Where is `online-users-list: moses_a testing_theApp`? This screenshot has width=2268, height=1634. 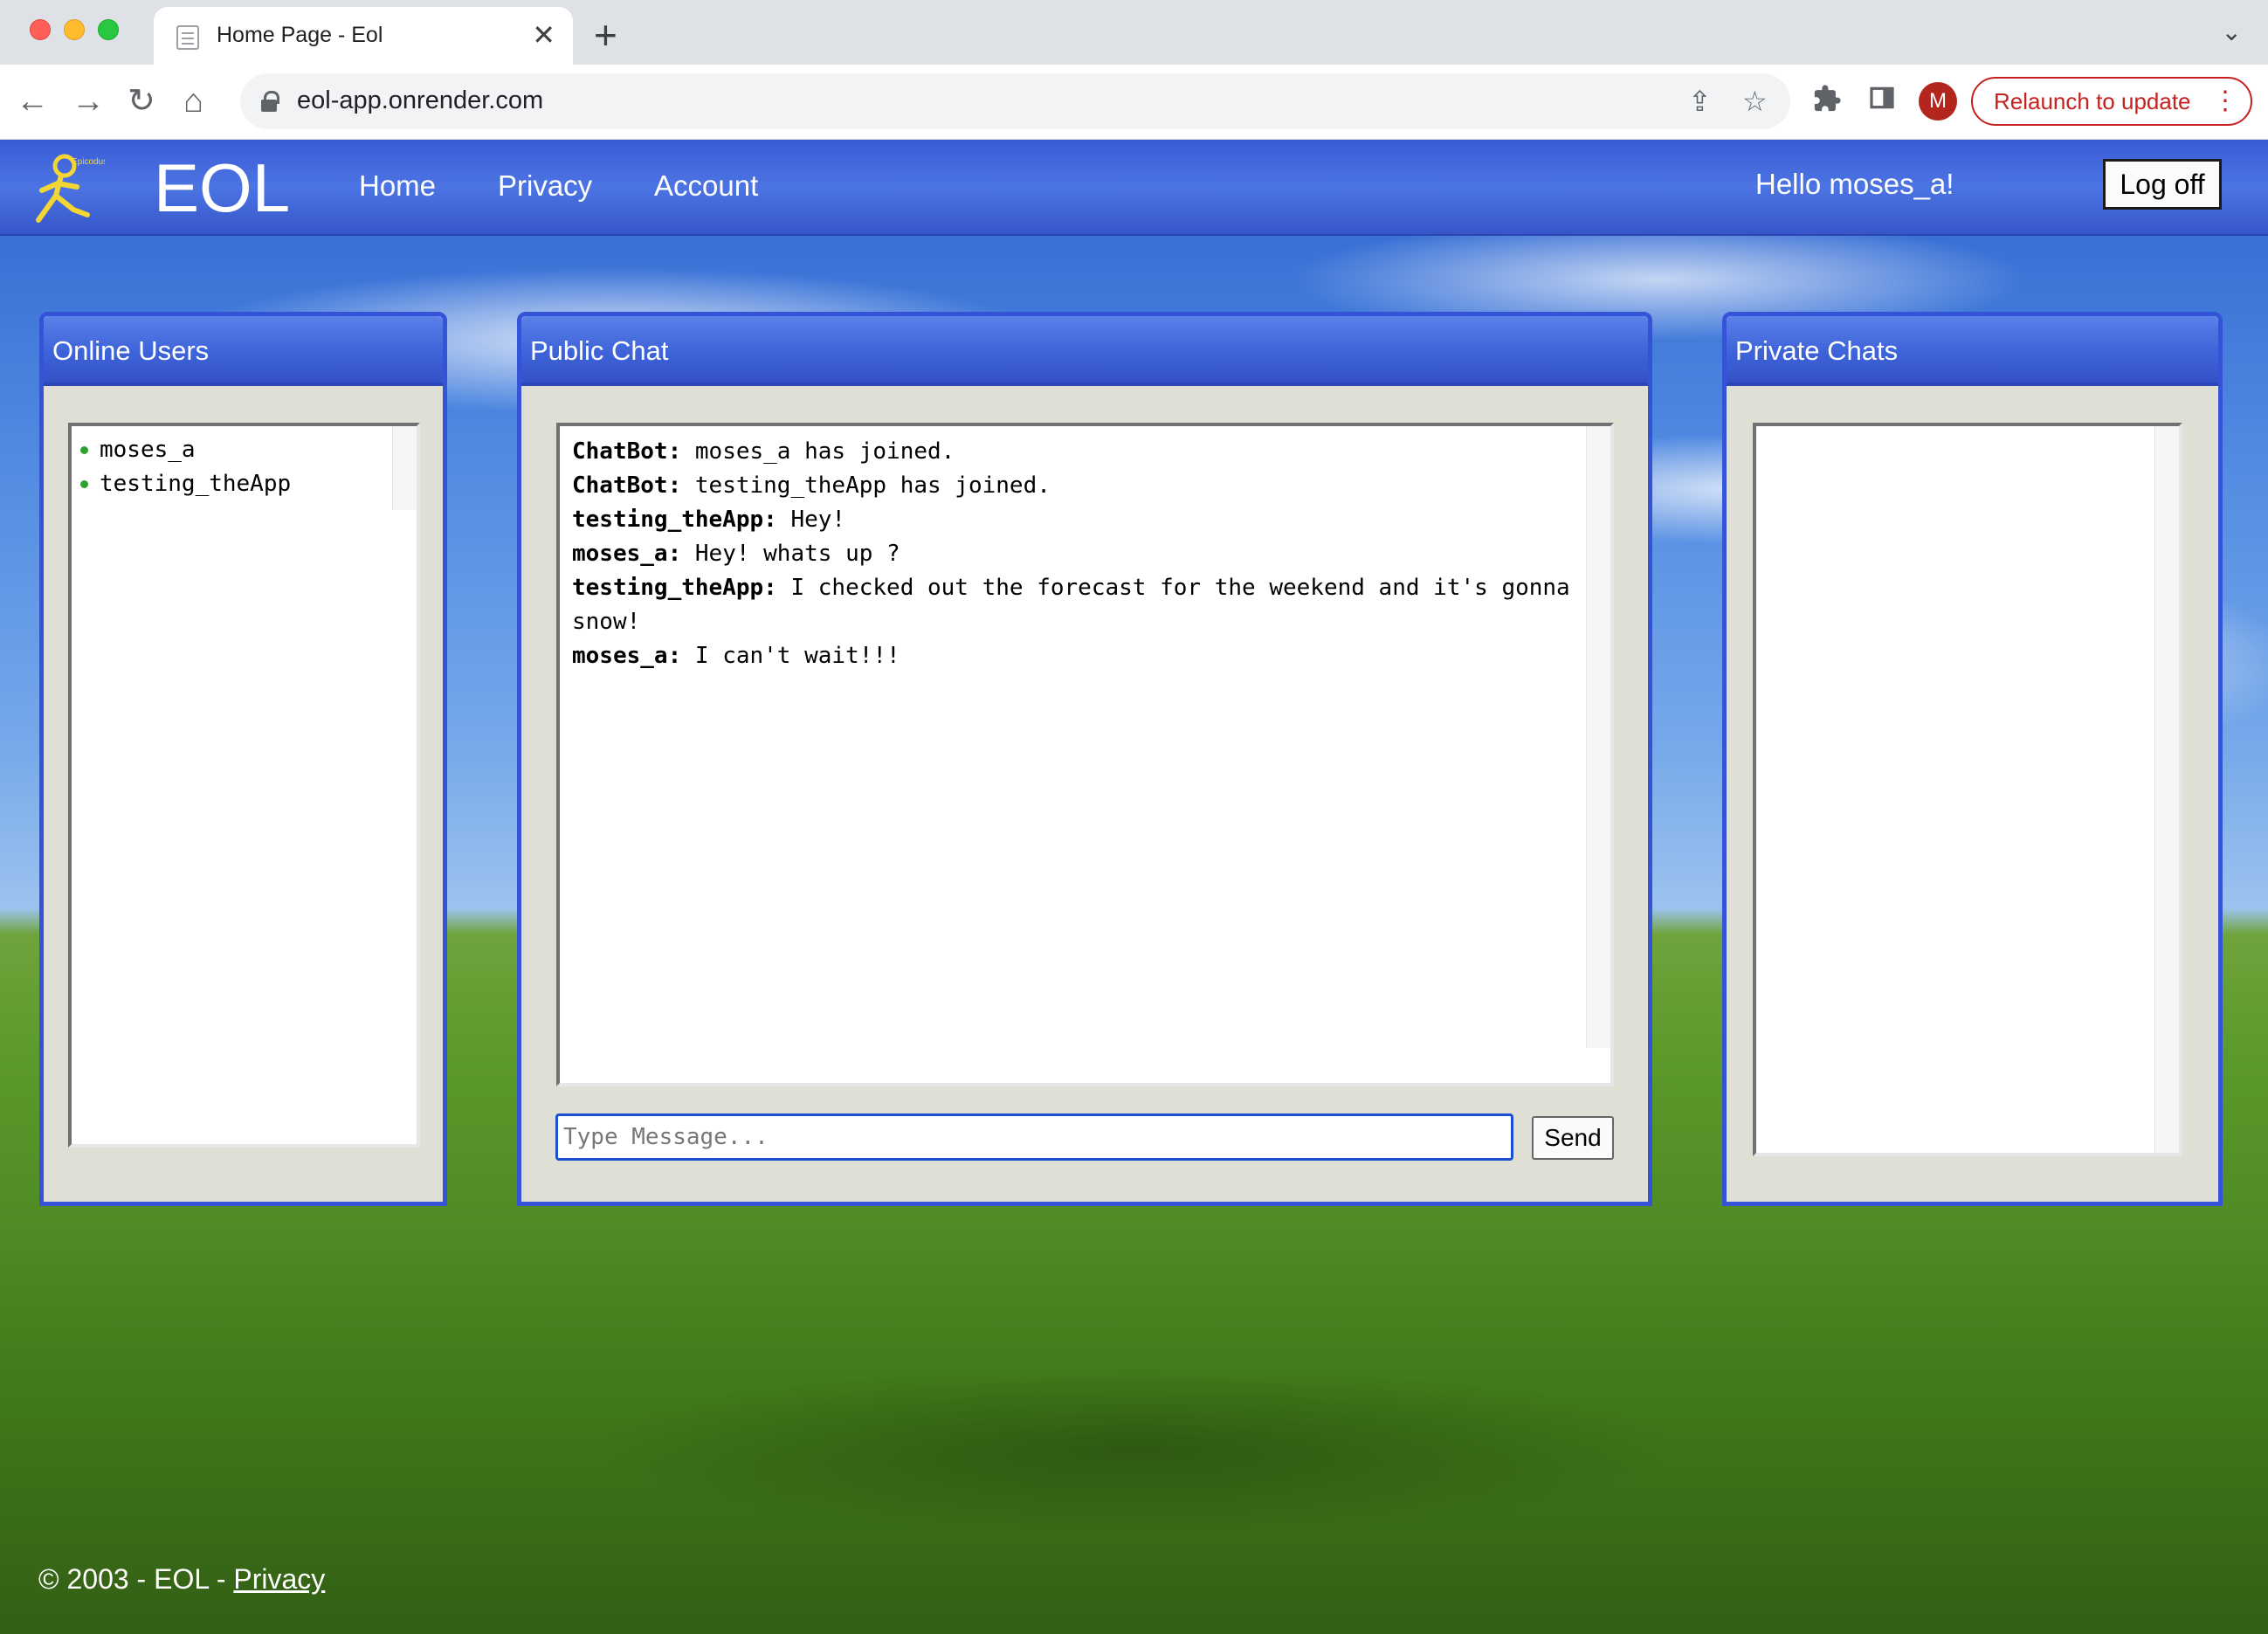
online-users-list: moses_a testing_theApp is located at coordinates (184, 467).